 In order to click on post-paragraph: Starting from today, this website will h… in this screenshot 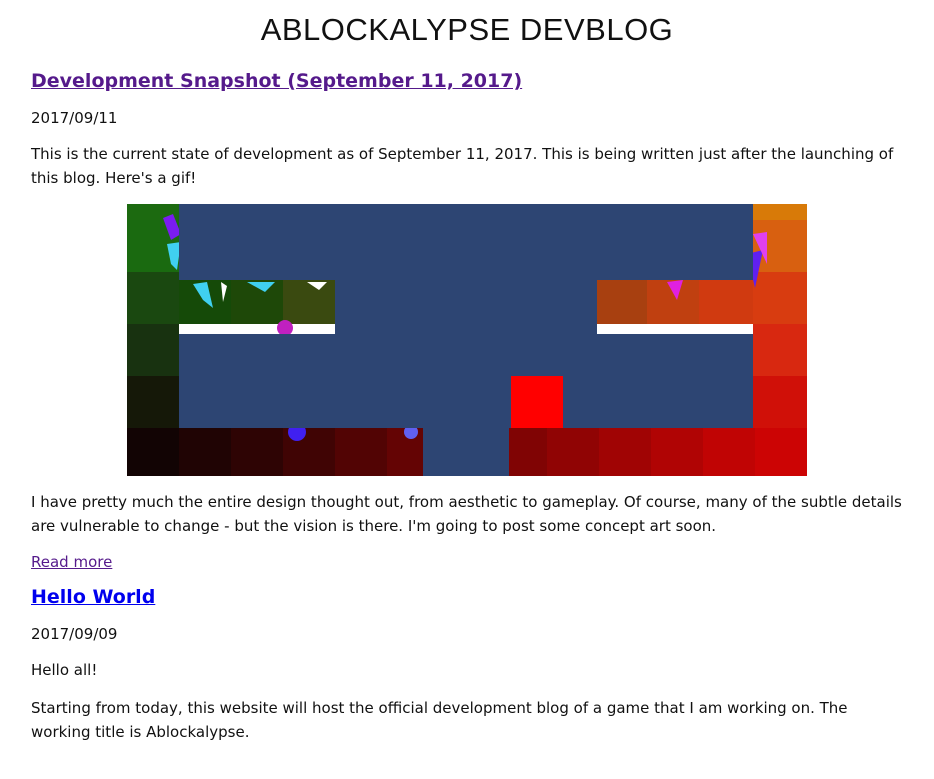, I will do `click(439, 720)`.